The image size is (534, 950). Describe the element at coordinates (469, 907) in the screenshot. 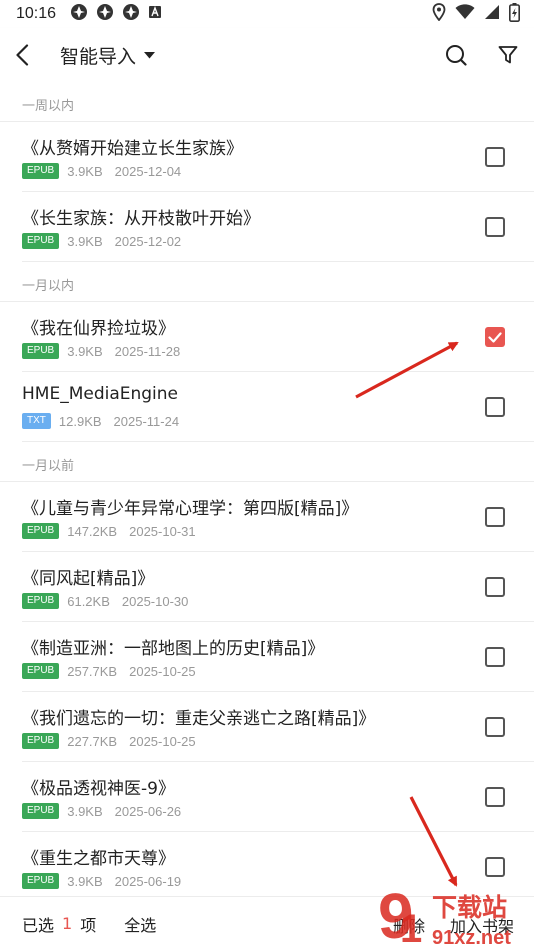

I see `svg-text: 下载站` at that location.